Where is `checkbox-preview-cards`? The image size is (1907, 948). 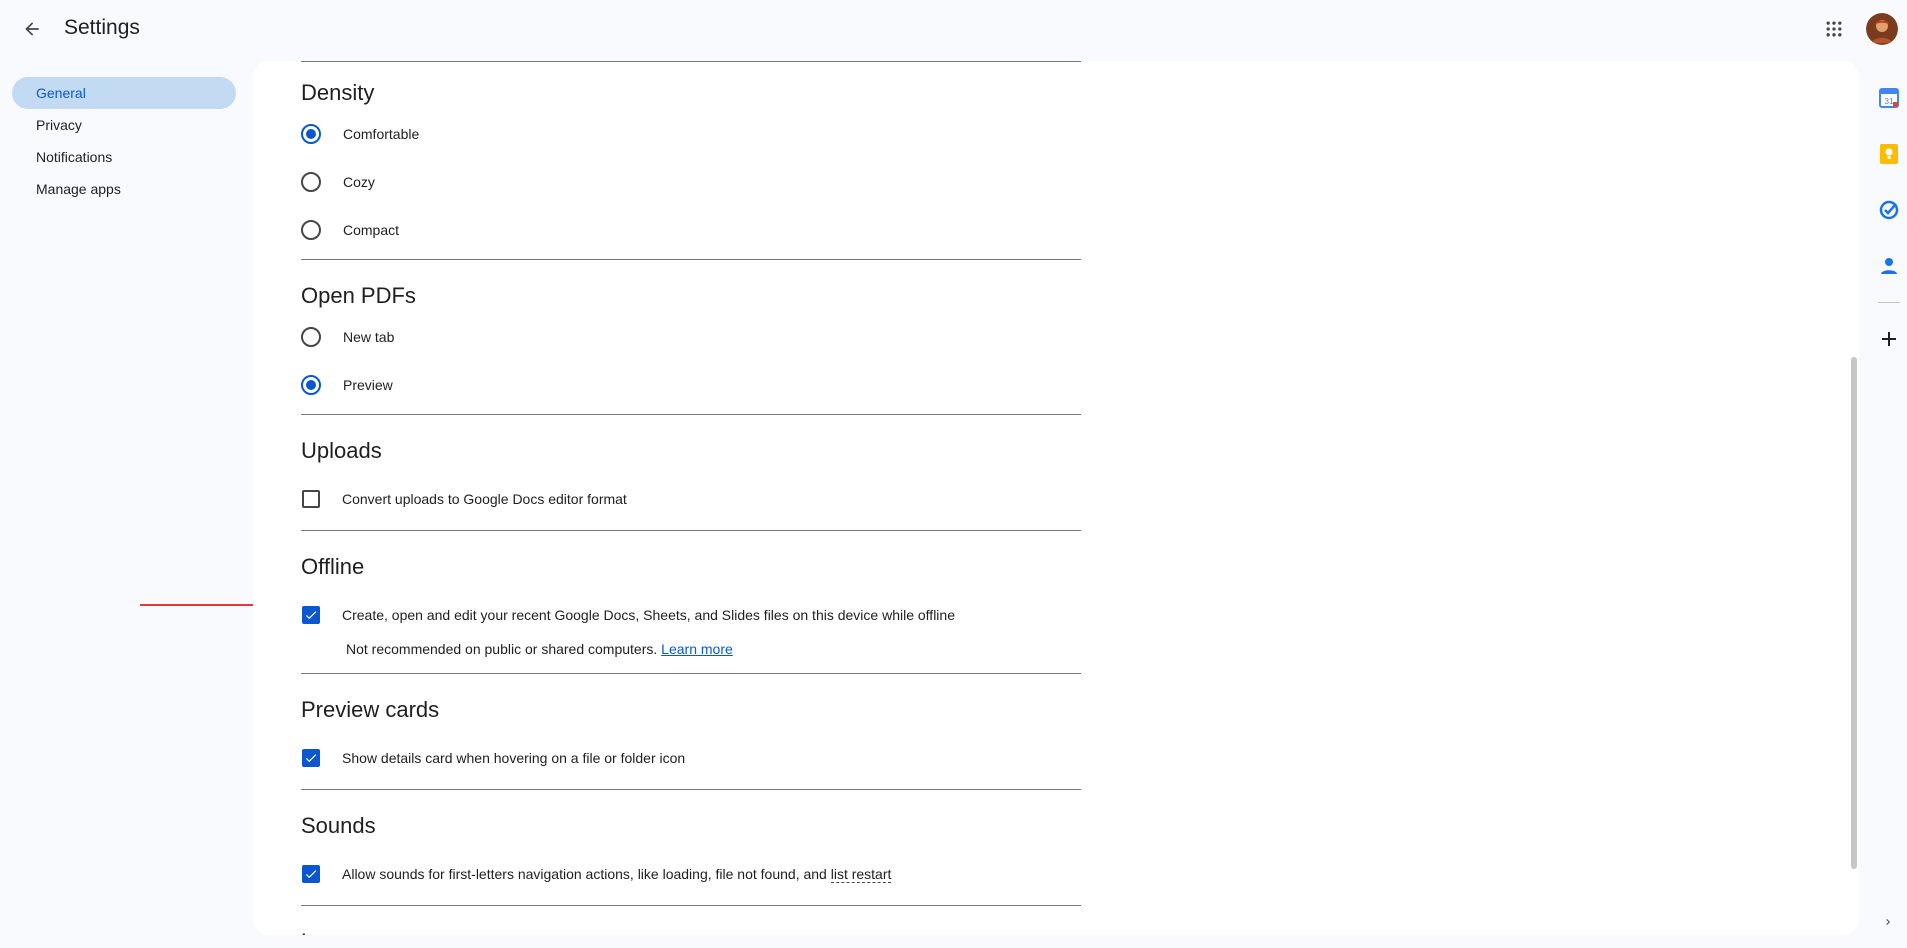 checkbox-preview-cards is located at coordinates (311, 758).